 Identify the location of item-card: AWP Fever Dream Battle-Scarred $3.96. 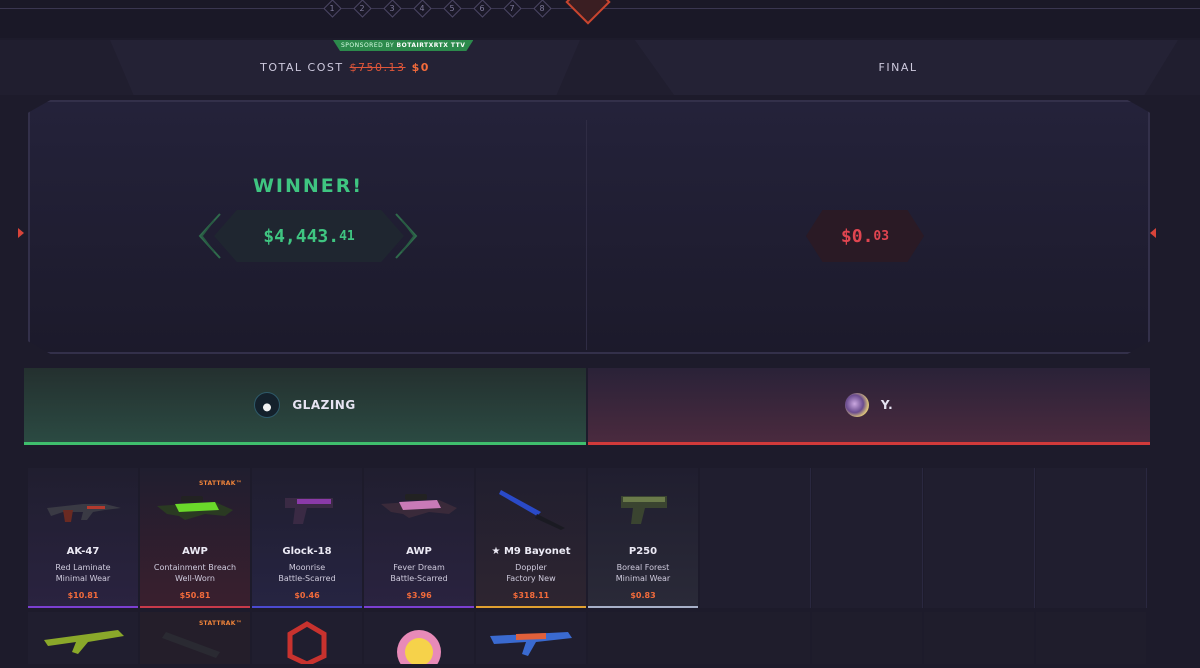
(419, 538).